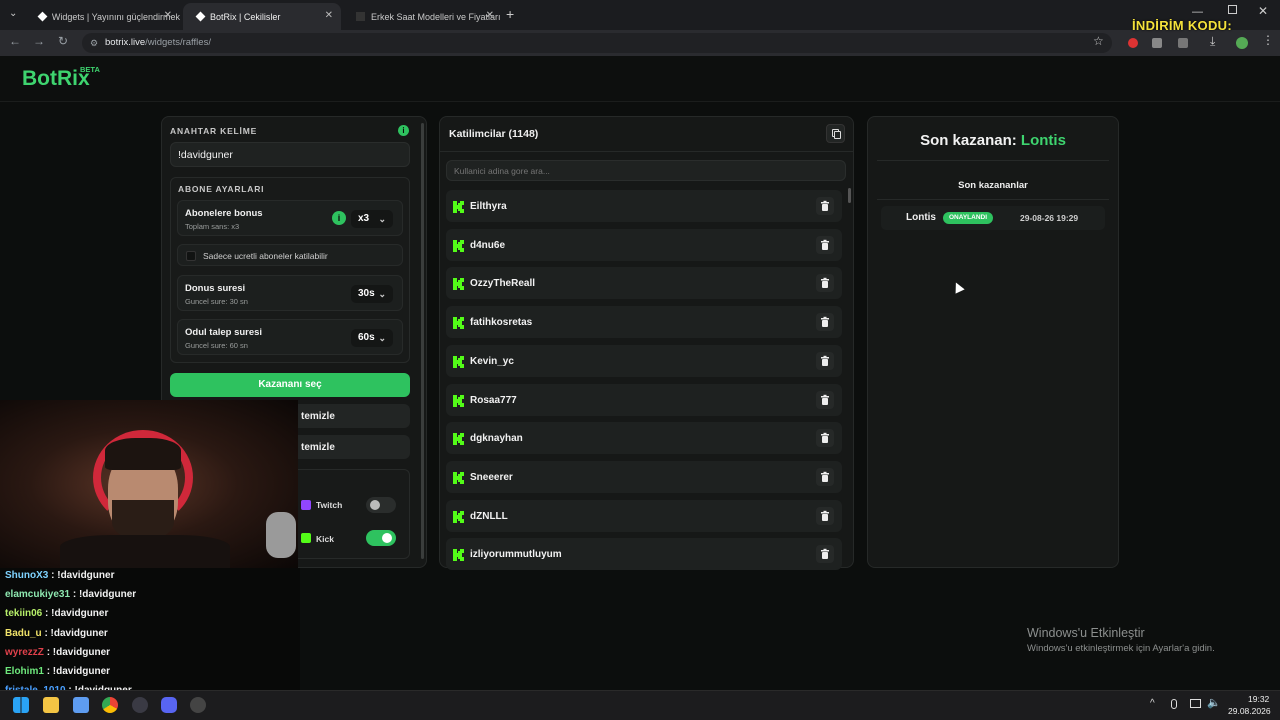 This screenshot has height=720, width=1280. What do you see at coordinates (13, 13) in the screenshot?
I see `tab-list-chevron-icon: ⌄` at bounding box center [13, 13].